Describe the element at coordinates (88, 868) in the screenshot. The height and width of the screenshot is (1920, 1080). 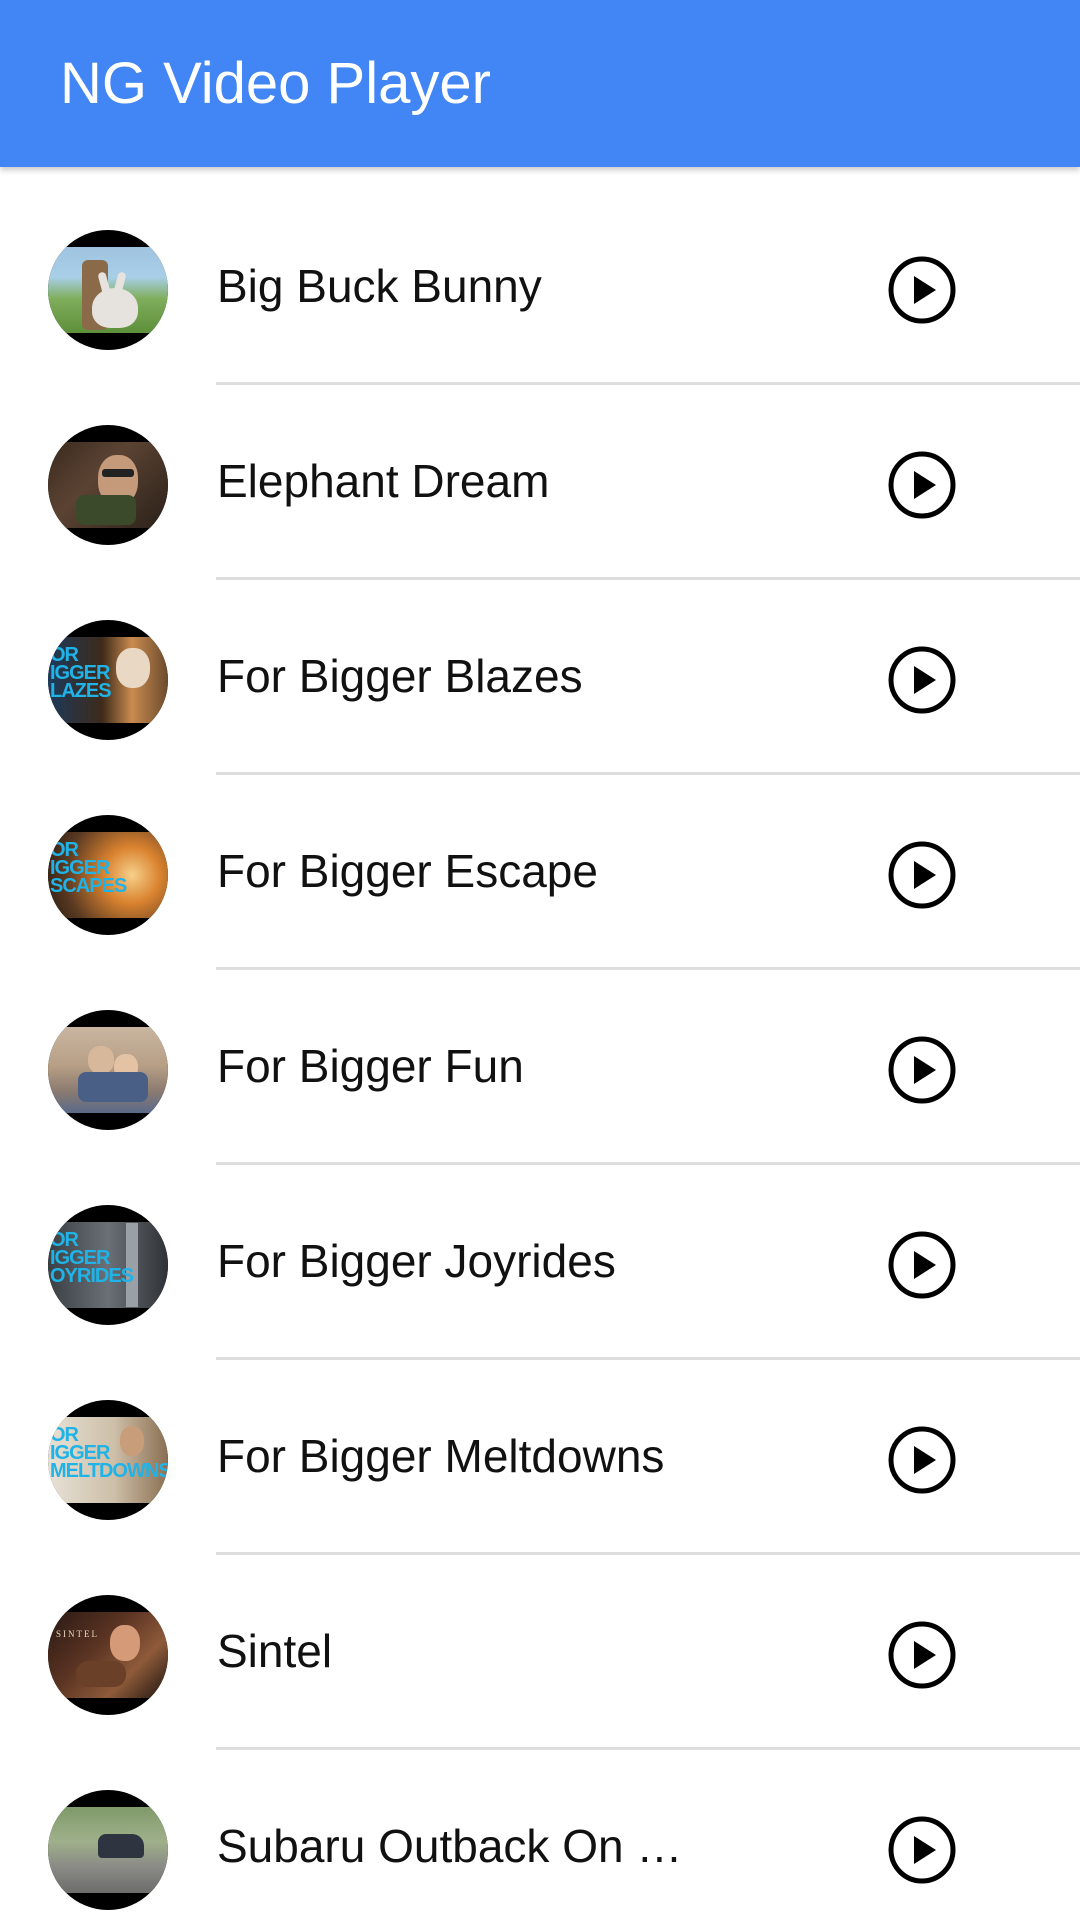
I see `thumbnail-caption: OR IGGER SCAPES` at that location.